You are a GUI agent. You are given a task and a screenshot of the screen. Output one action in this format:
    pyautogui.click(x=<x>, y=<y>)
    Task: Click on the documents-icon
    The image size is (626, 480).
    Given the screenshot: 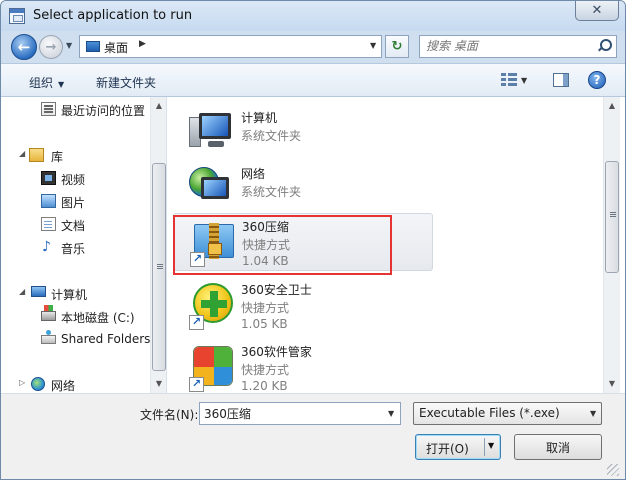 What is the action you would take?
    pyautogui.click(x=48, y=224)
    